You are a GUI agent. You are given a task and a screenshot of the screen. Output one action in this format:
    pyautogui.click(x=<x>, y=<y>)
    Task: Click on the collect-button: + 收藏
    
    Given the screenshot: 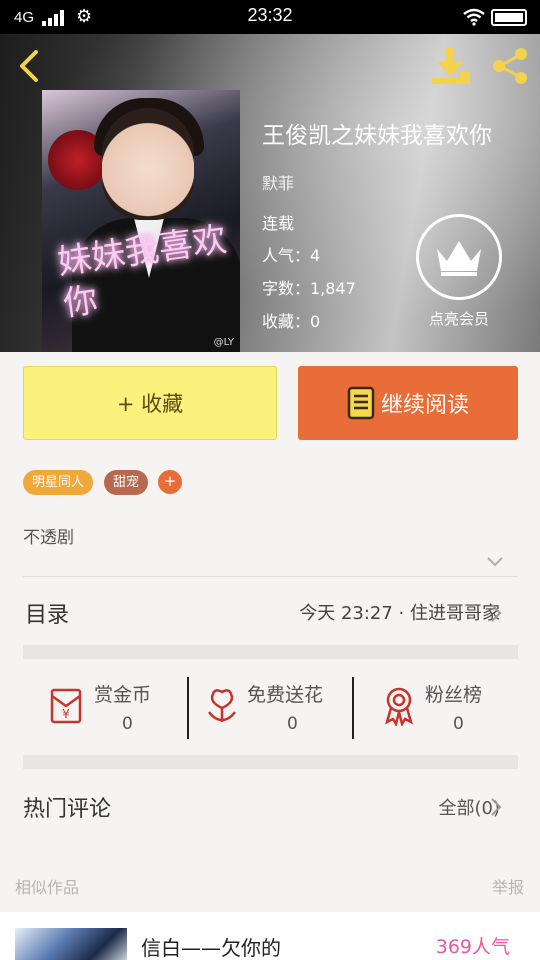 What is the action you would take?
    pyautogui.click(x=150, y=403)
    